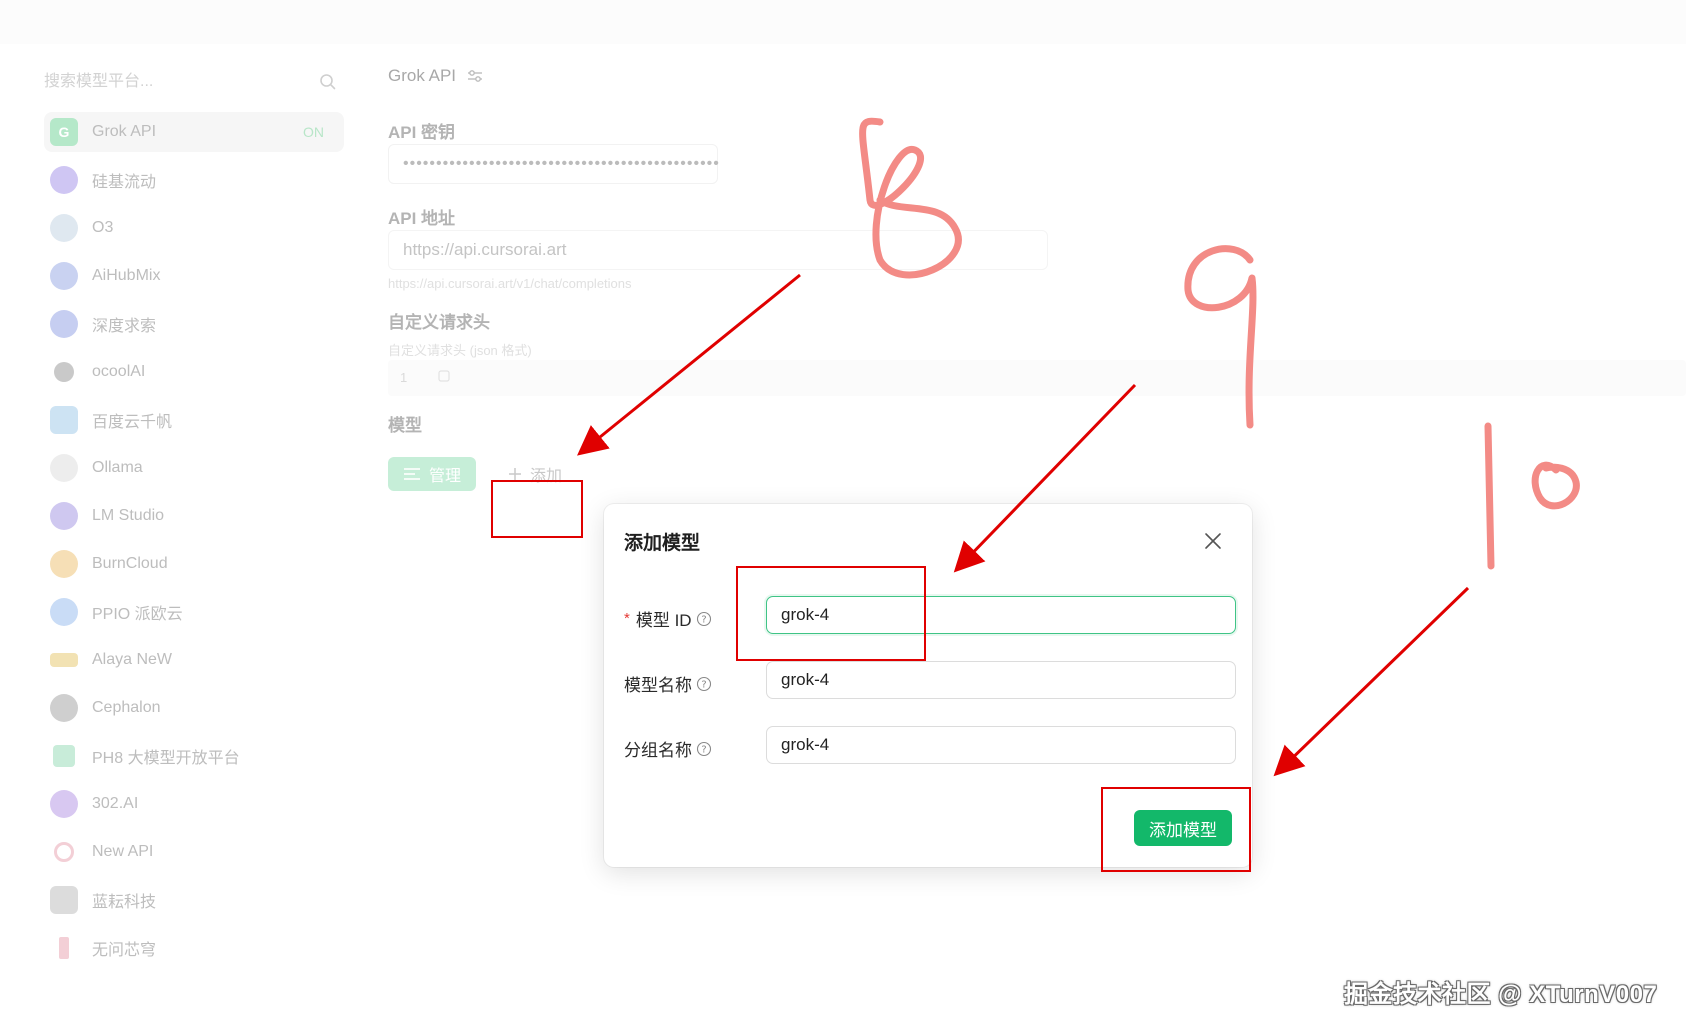 This screenshot has width=1686, height=1031. Describe the element at coordinates (328, 82) in the screenshot. I see `search-icon` at that location.